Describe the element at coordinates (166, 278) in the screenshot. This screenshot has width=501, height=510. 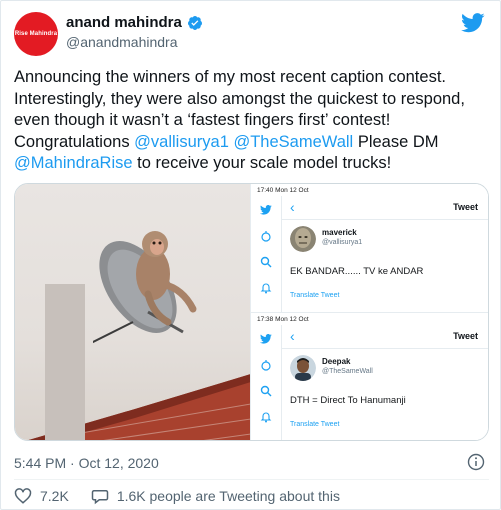
I see `monkey-image` at that location.